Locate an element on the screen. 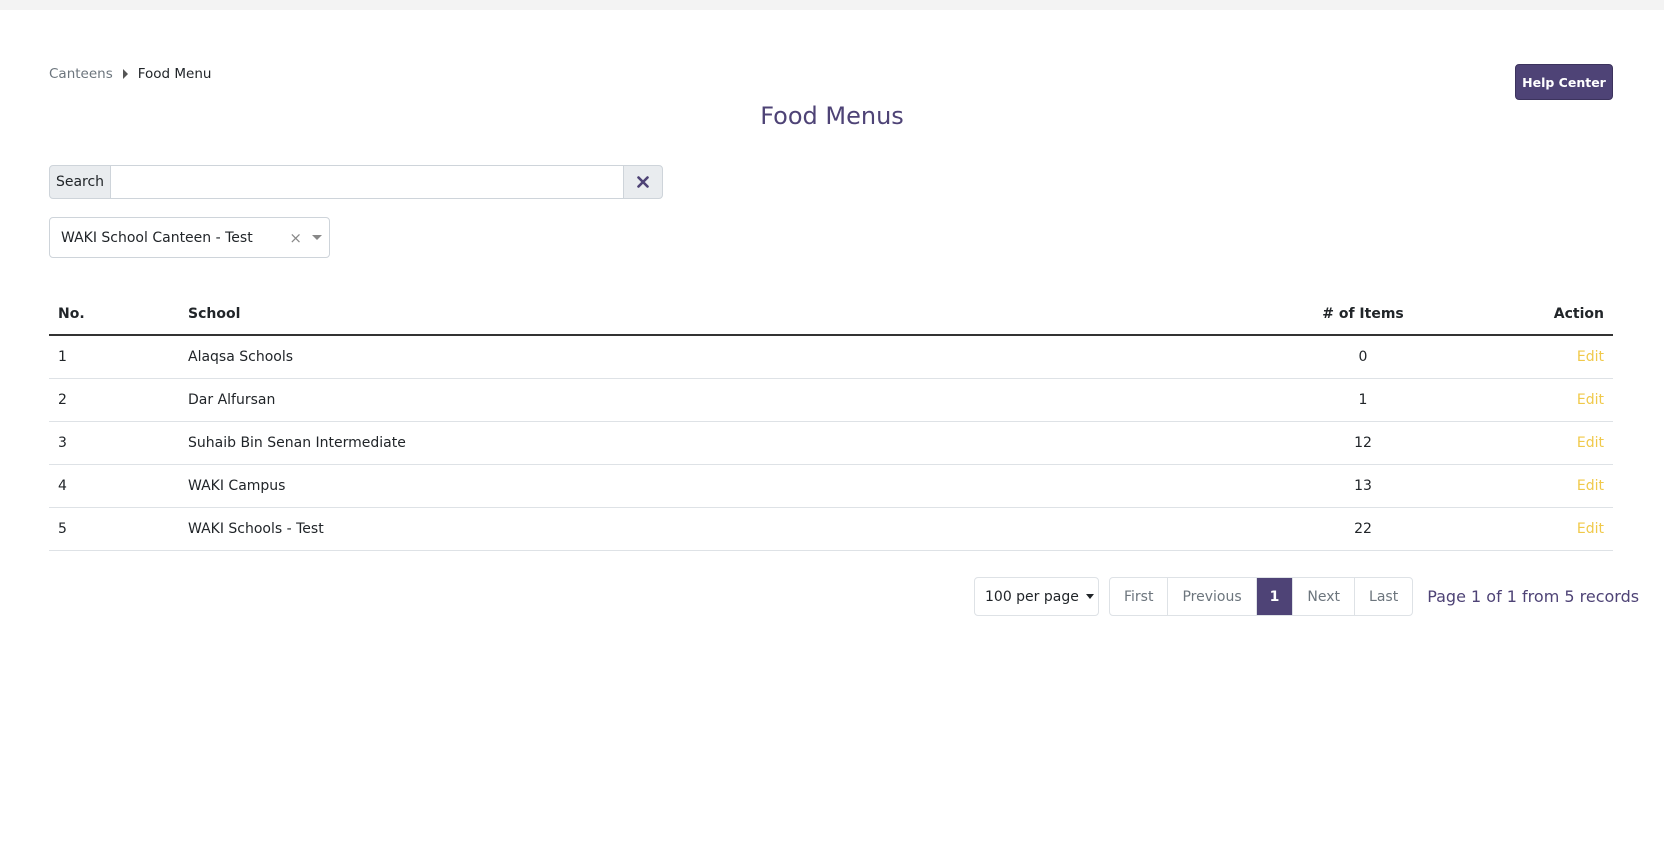  row-items: 12 is located at coordinates (1363, 443).